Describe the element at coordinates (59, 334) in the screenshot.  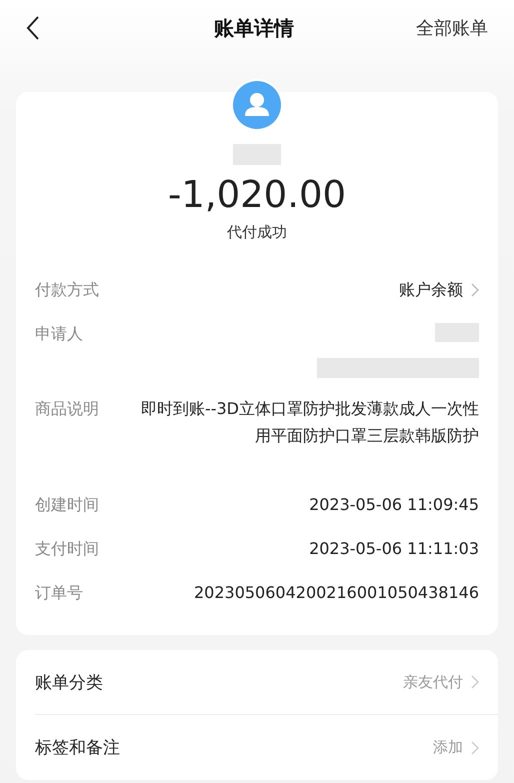
I see `detail-label: 申请人` at that location.